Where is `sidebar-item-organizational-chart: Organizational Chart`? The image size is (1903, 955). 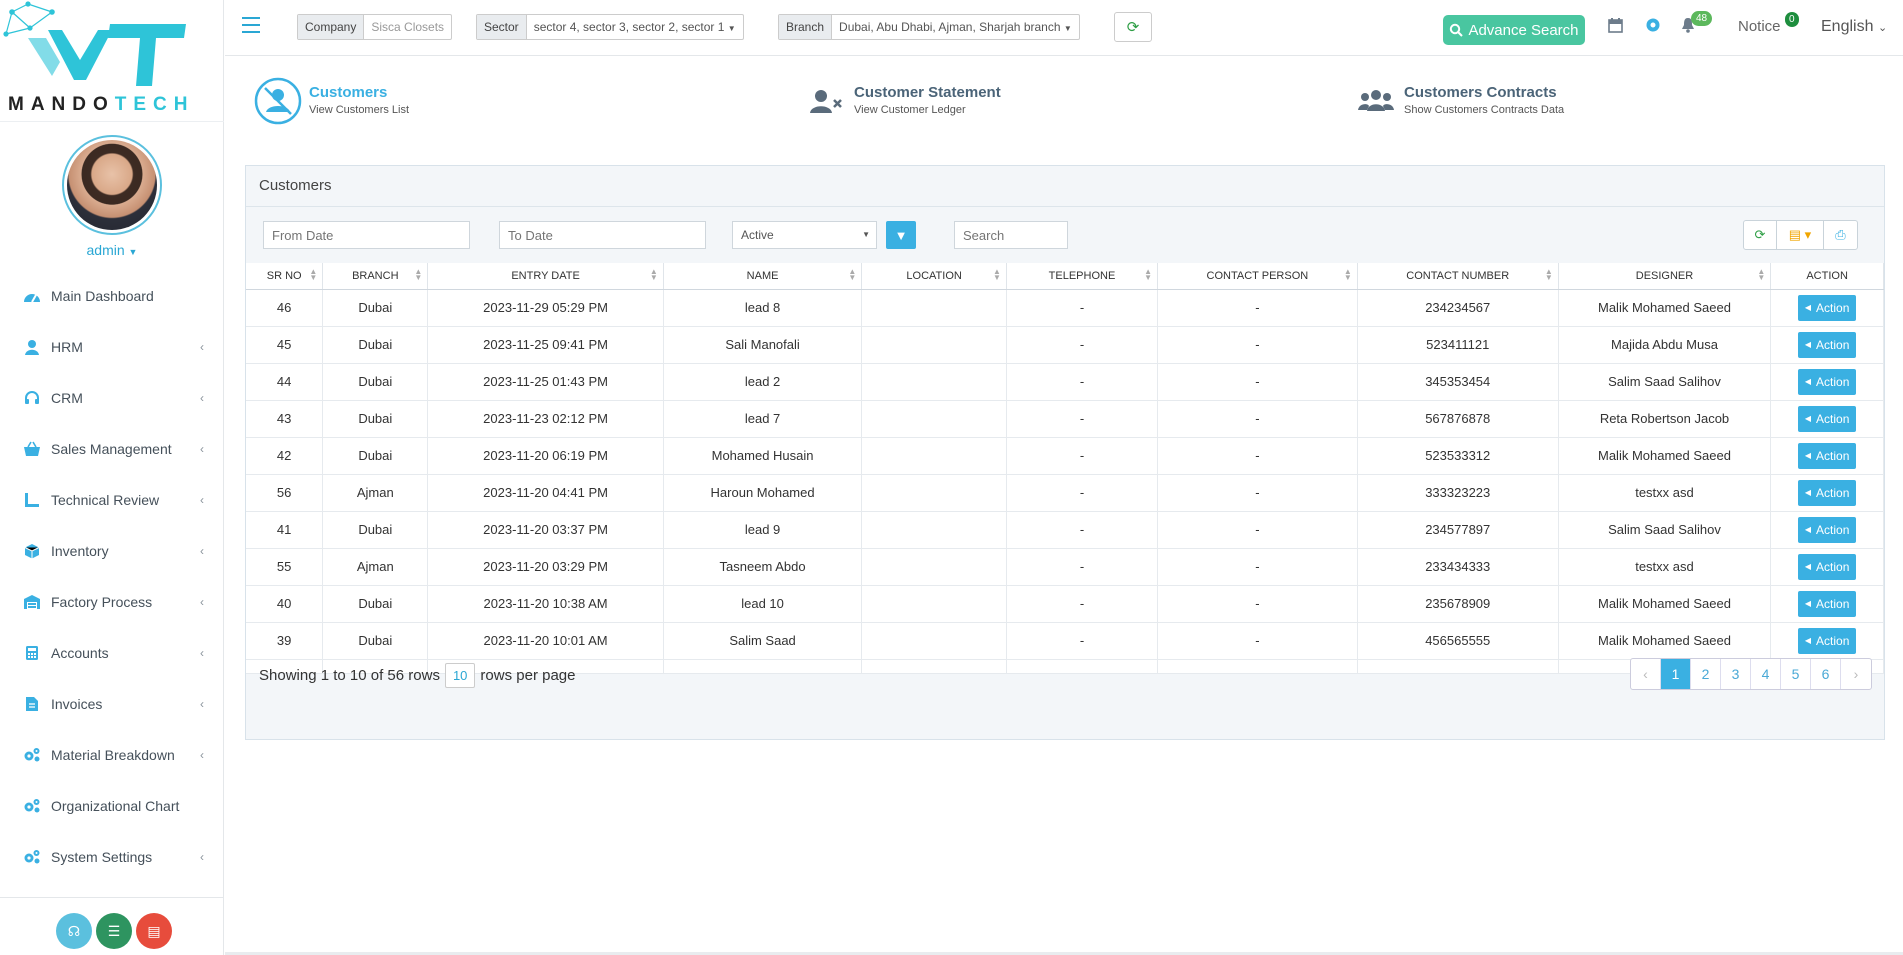
sidebar-item-organizational-chart: Organizational Chart is located at coordinates (112, 805).